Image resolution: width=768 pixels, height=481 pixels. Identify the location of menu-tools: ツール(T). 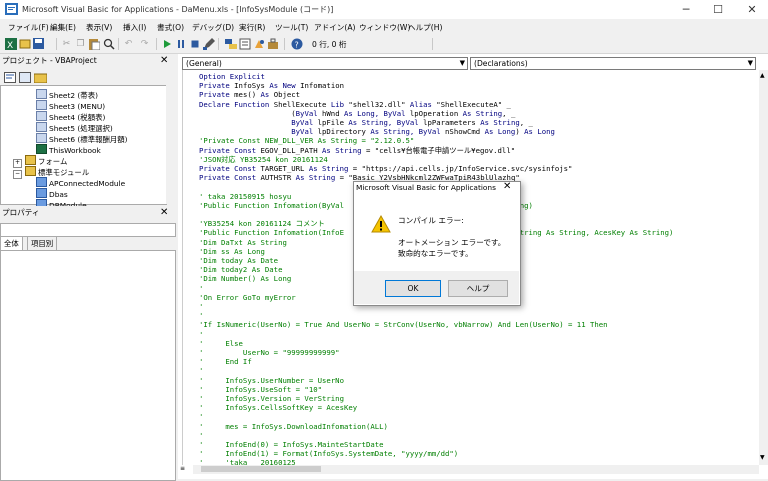
(291, 27).